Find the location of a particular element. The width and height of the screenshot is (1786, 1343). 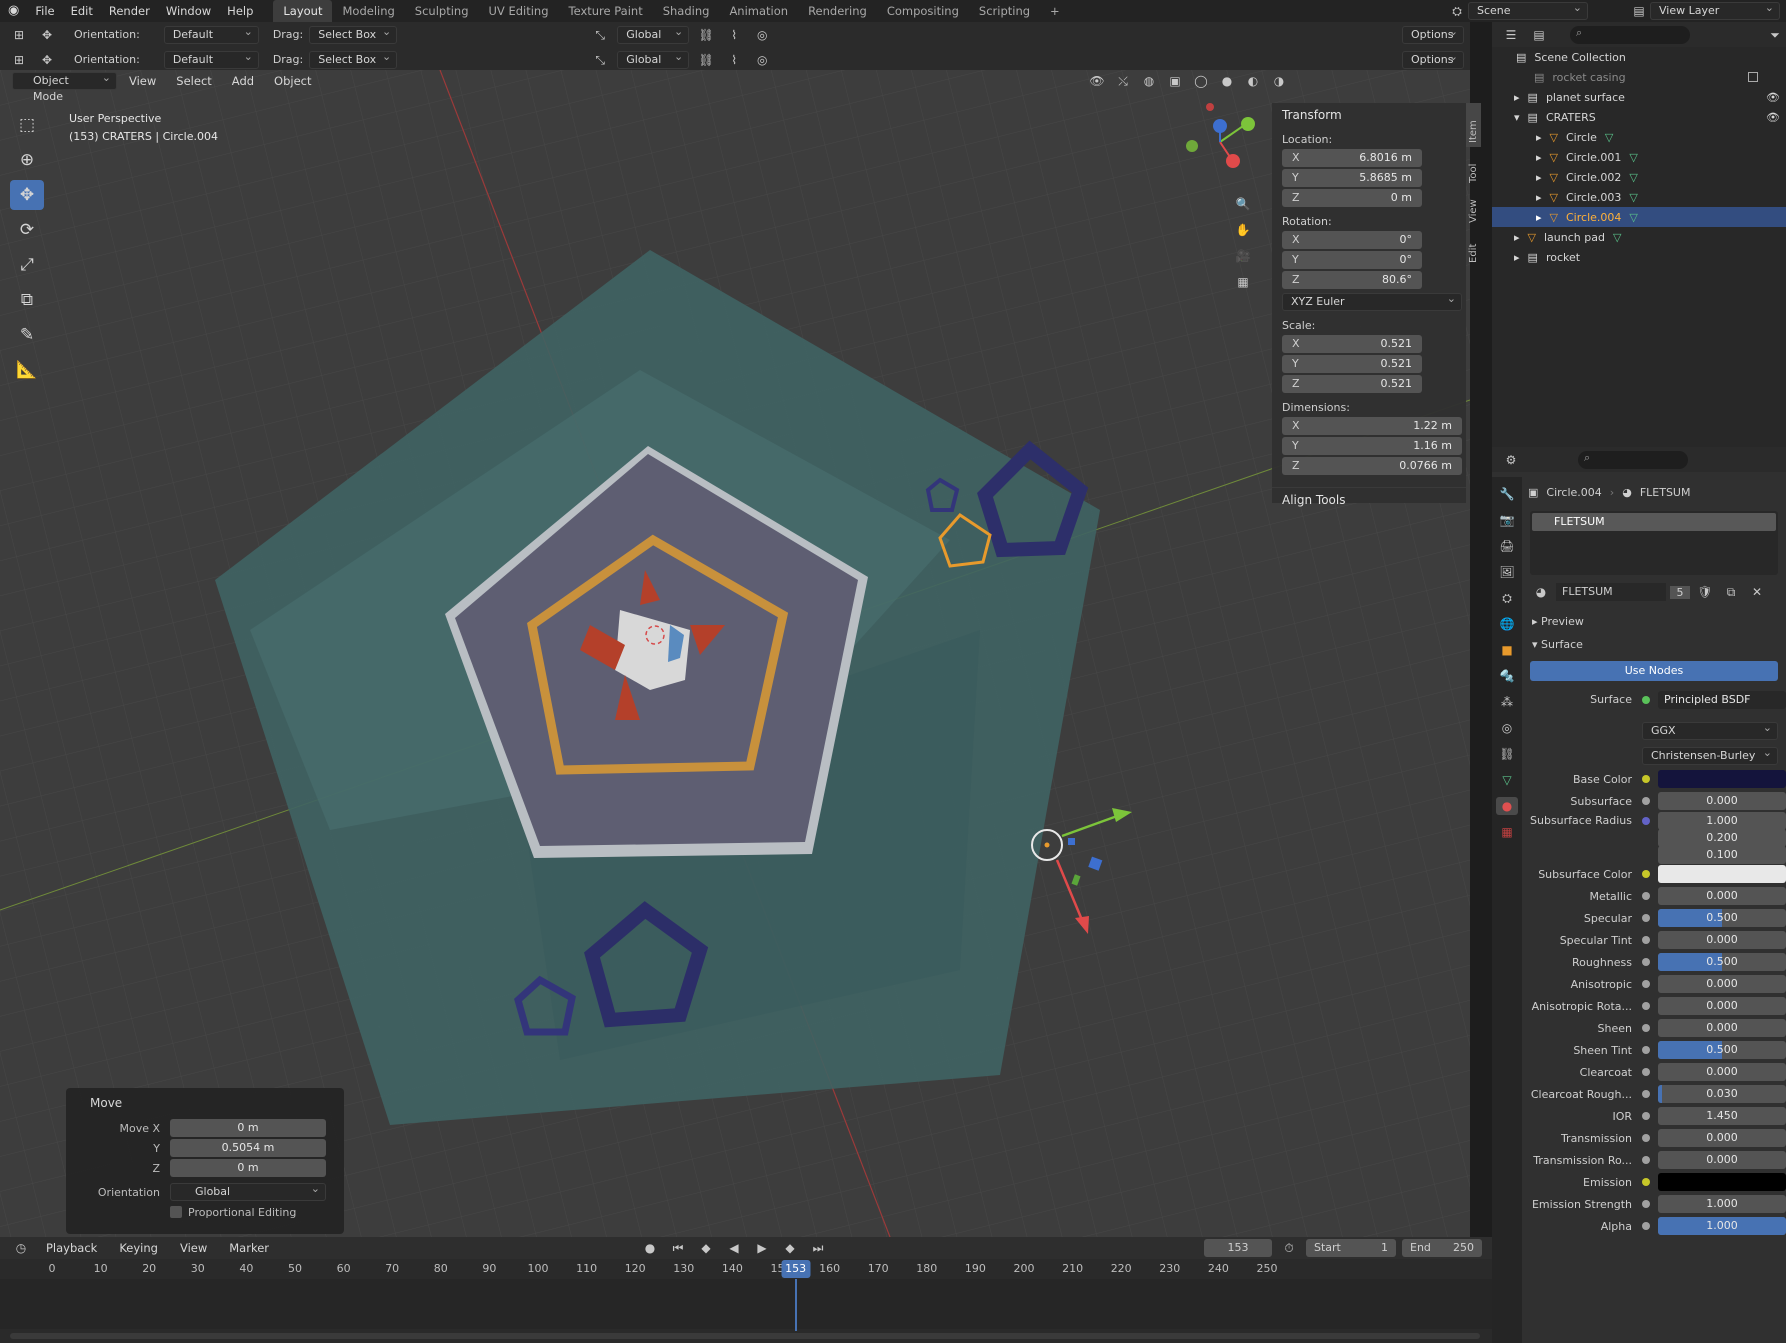

timeline-track-area is located at coordinates (746, 1304).